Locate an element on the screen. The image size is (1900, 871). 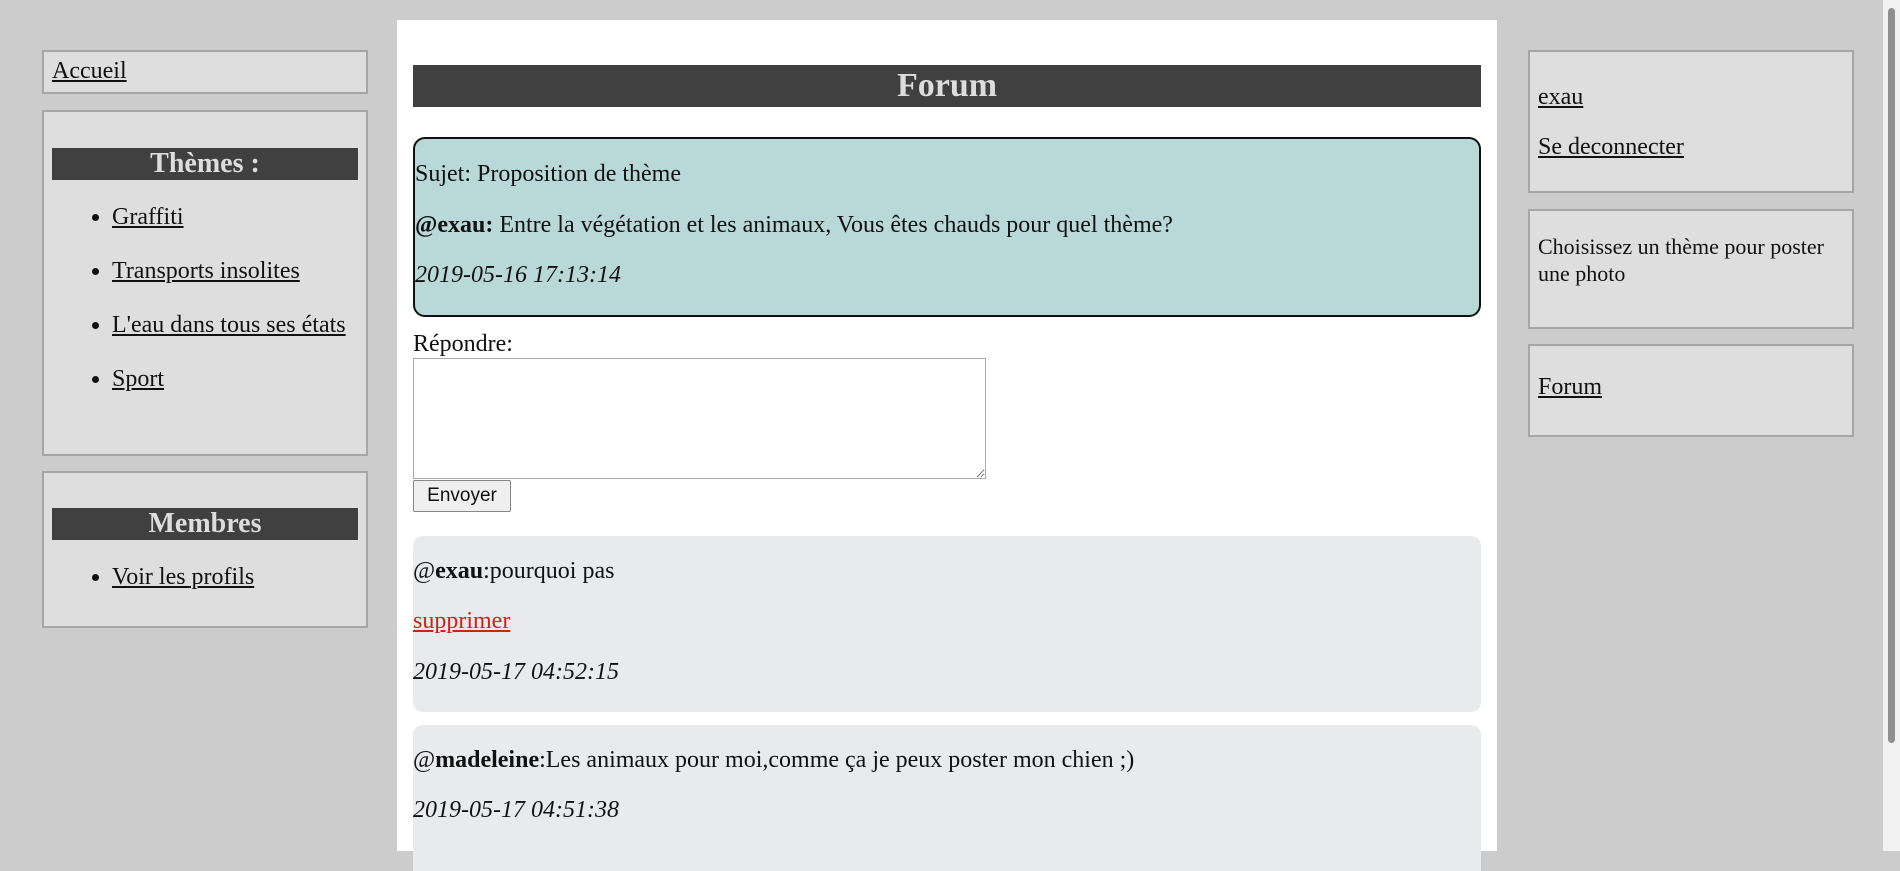
forum-box: Forum is located at coordinates (1691, 390).